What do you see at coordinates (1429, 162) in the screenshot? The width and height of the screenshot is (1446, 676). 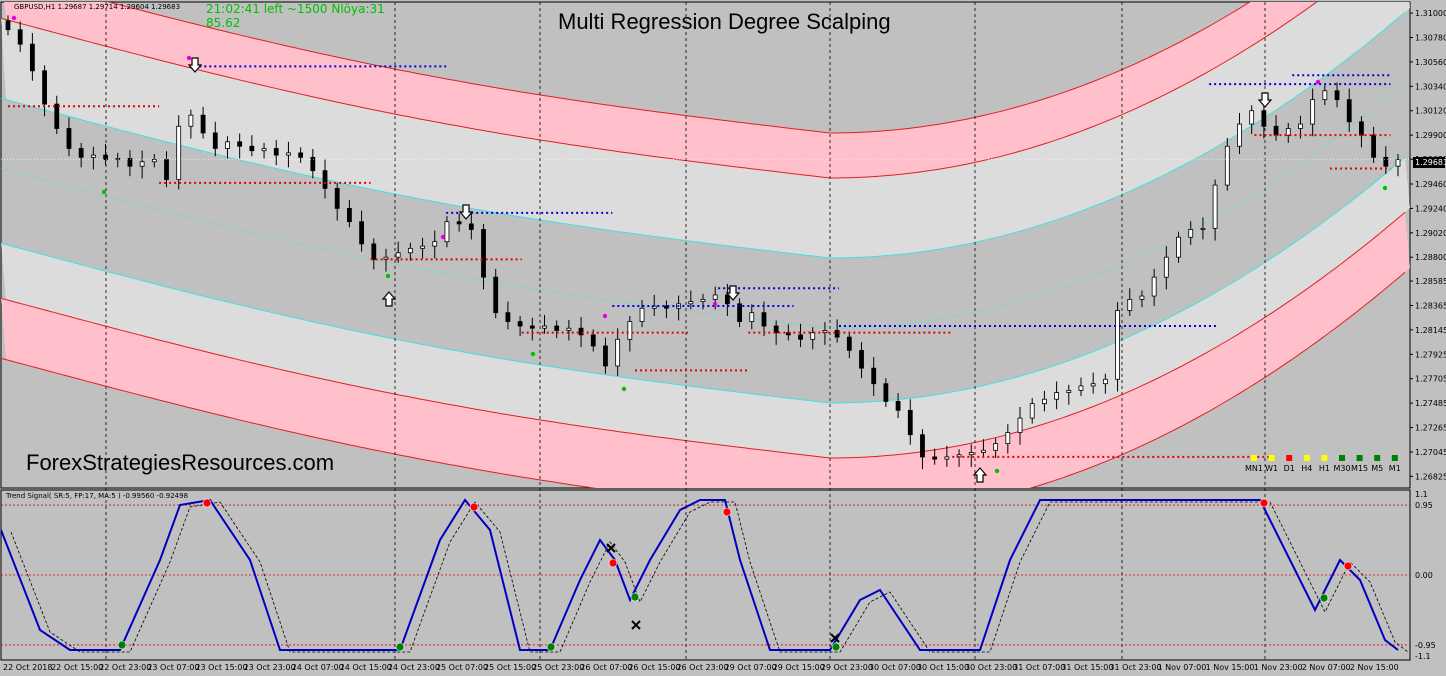 I see `current-price-tag: 1.29683` at bounding box center [1429, 162].